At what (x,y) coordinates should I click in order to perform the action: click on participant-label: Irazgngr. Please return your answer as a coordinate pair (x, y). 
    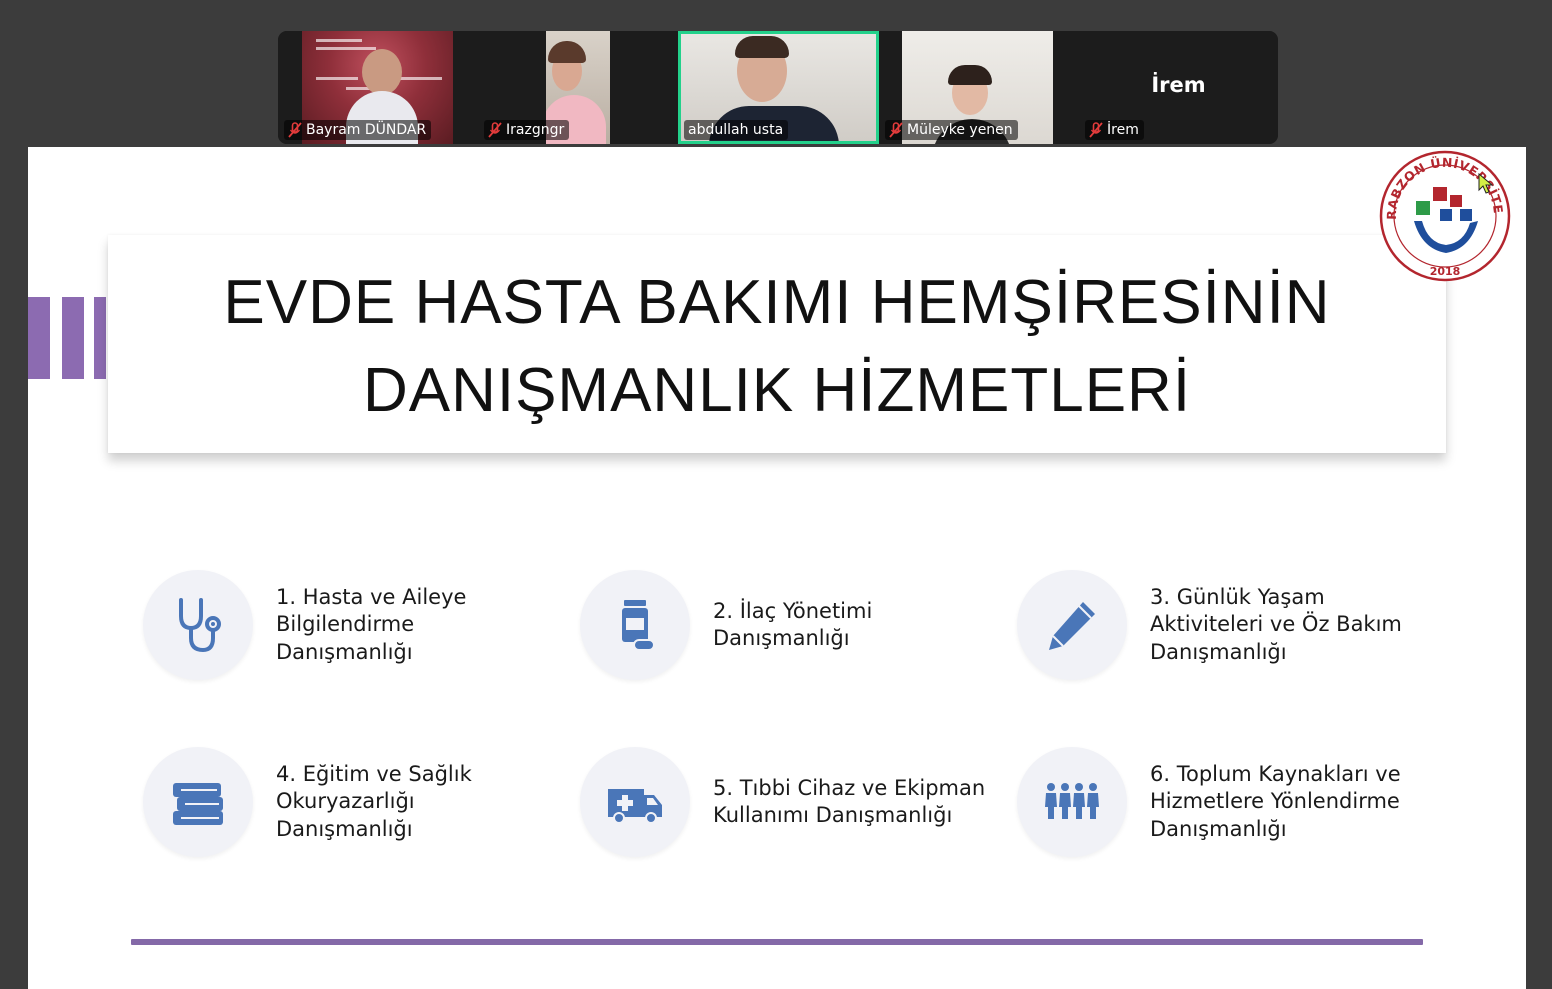
    Looking at the image, I should click on (527, 130).